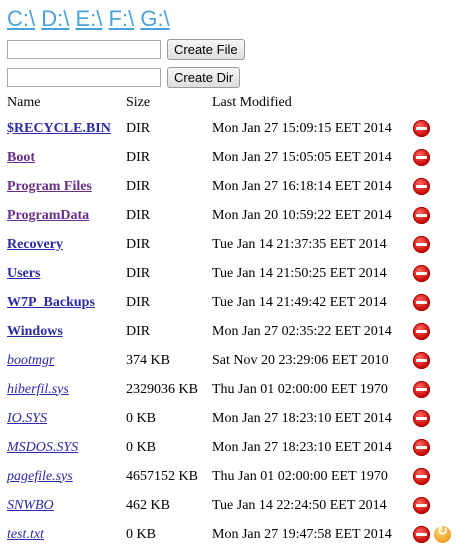 The width and height of the screenshot is (472, 557). I want to click on file-link: MSDOS.SYS, so click(42, 447).